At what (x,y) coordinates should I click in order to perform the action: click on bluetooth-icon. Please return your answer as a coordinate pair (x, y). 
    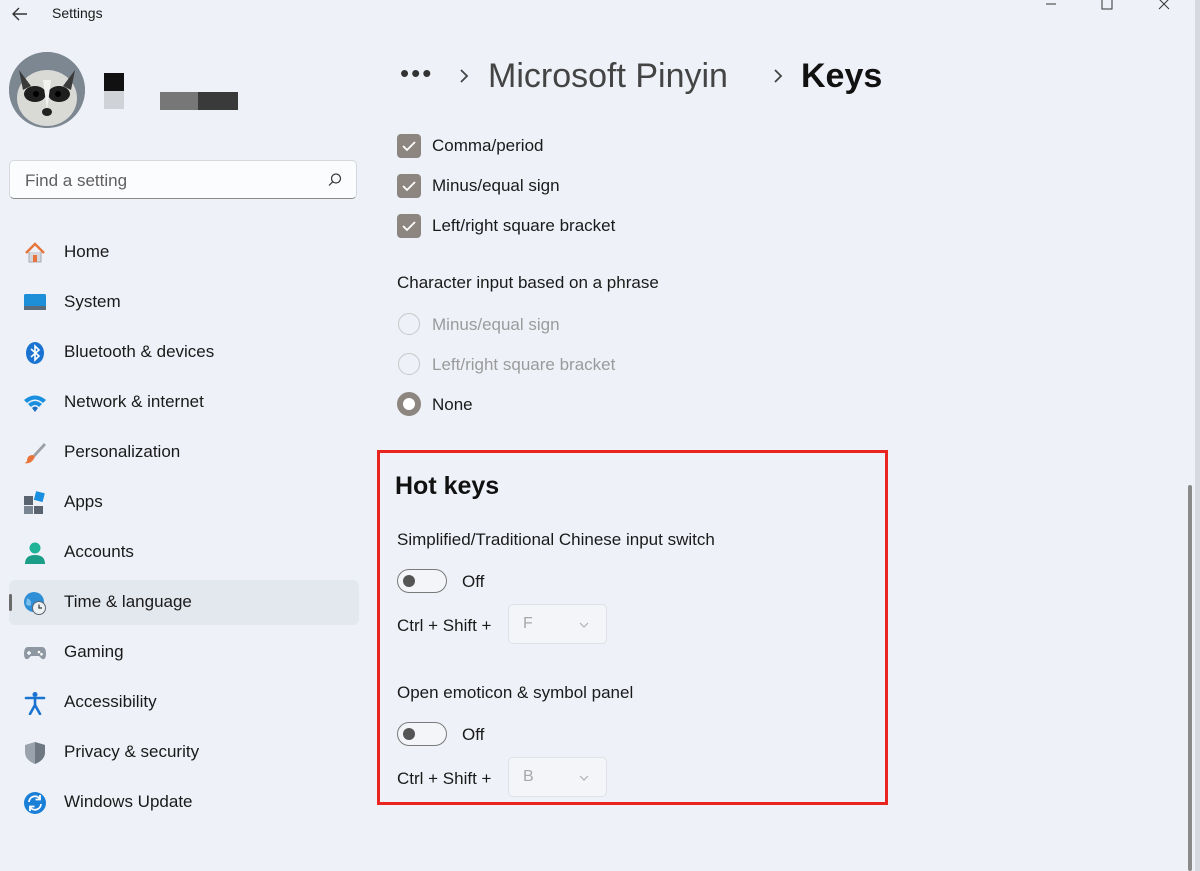
    Looking at the image, I should click on (35, 353).